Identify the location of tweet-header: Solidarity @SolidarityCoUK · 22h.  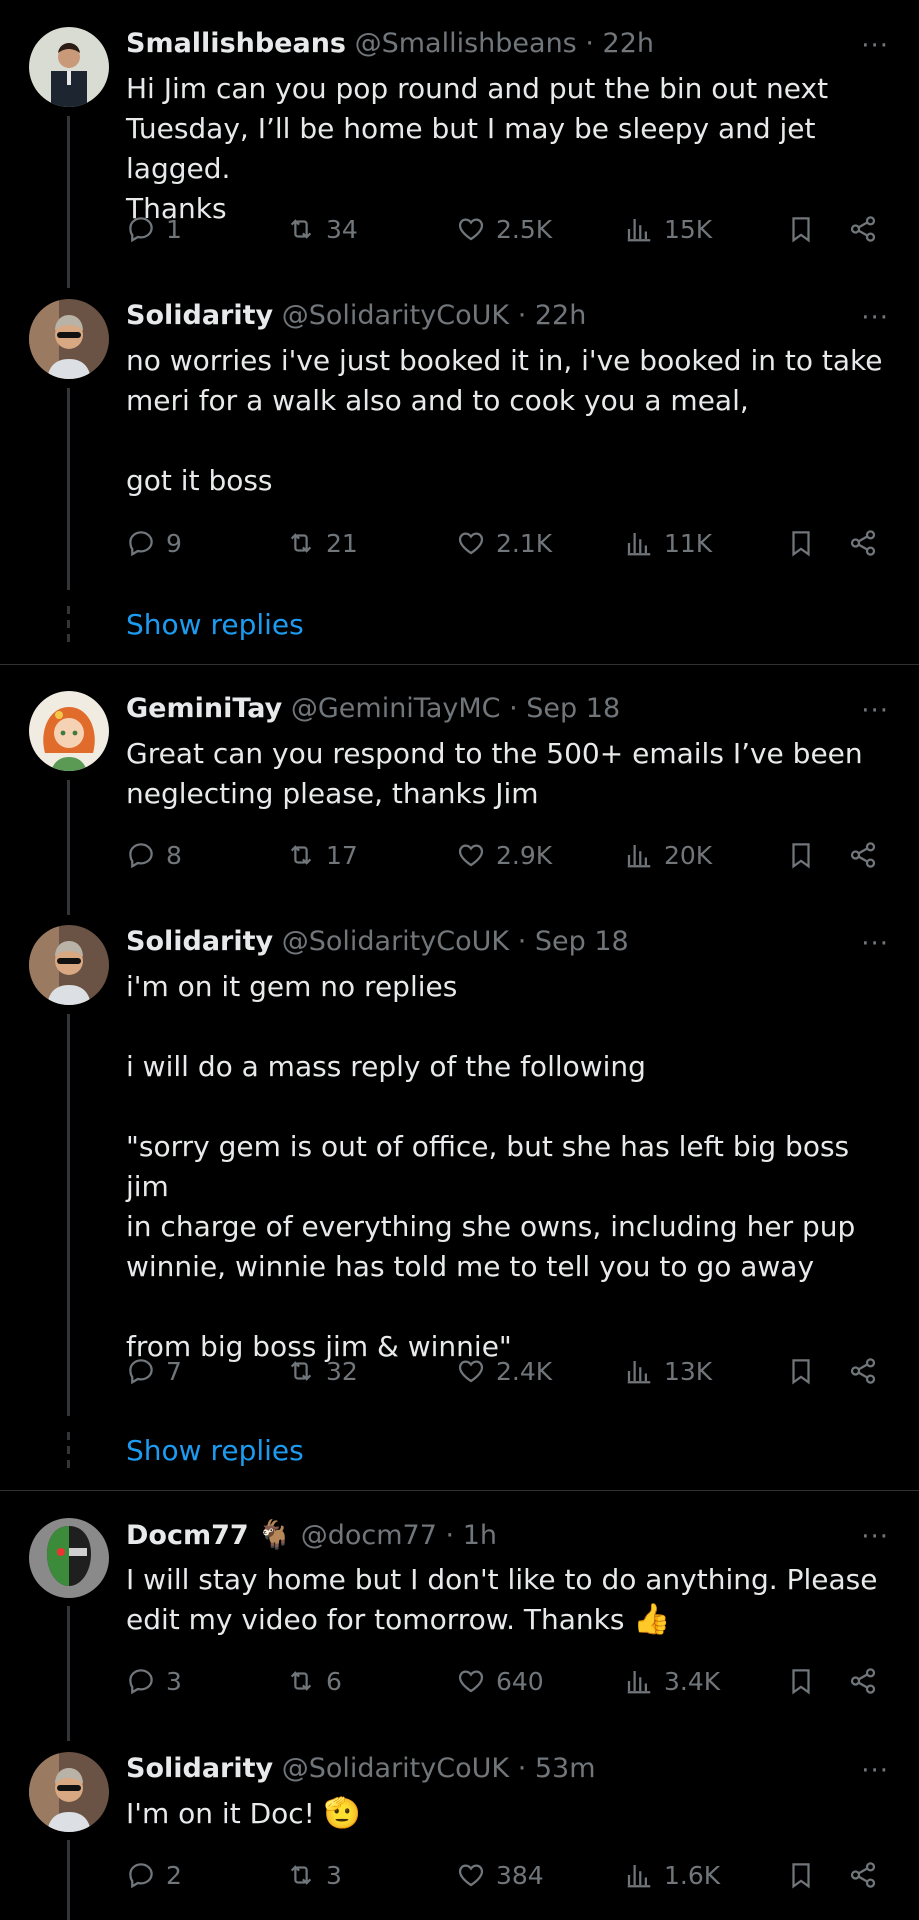
(356, 315).